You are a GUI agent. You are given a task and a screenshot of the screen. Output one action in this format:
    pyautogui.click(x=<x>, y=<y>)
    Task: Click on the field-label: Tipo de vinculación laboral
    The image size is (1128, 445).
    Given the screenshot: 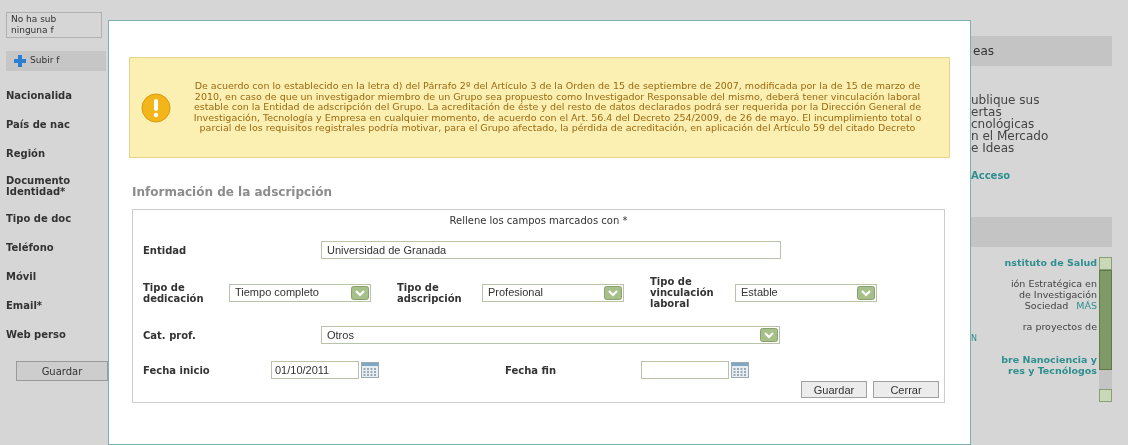 What is the action you would take?
    pyautogui.click(x=682, y=292)
    